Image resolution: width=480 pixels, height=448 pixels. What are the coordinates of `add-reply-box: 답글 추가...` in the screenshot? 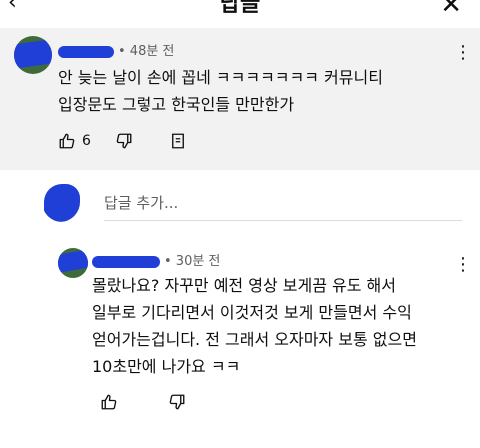 It's located at (240, 203).